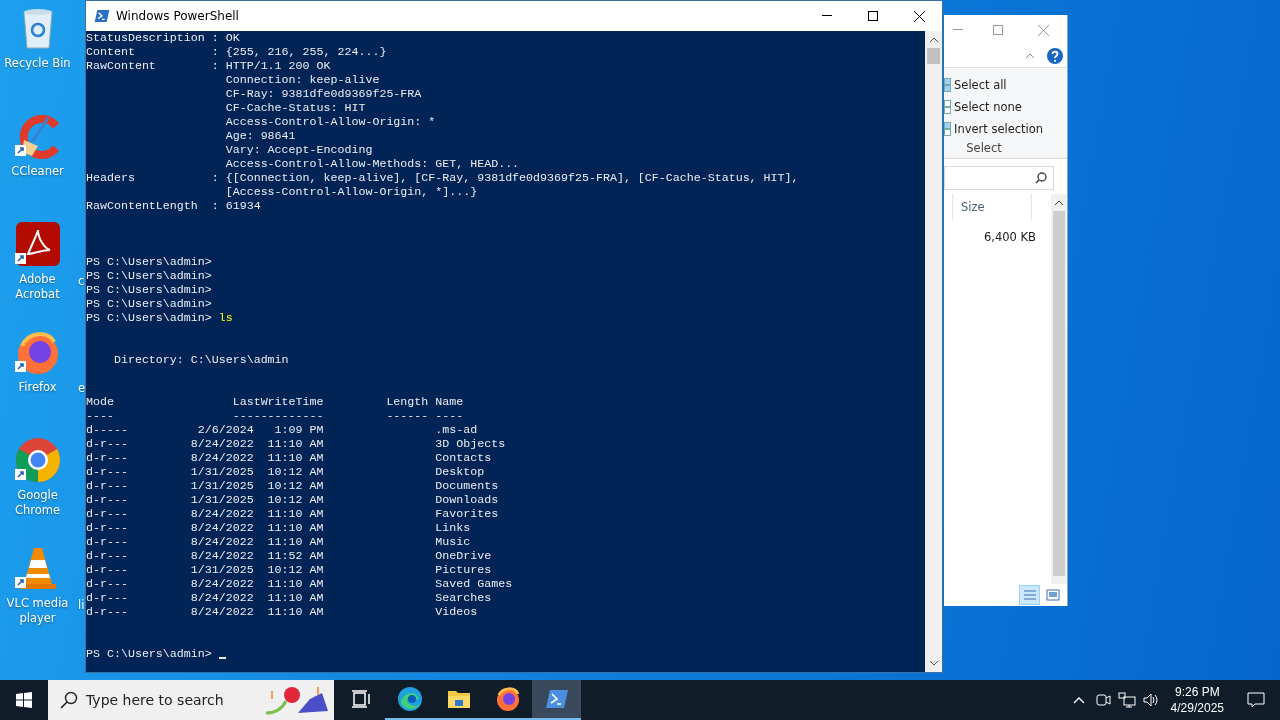 The height and width of the screenshot is (720, 1280). I want to click on console-line: StatusDescription : OK, so click(163, 38).